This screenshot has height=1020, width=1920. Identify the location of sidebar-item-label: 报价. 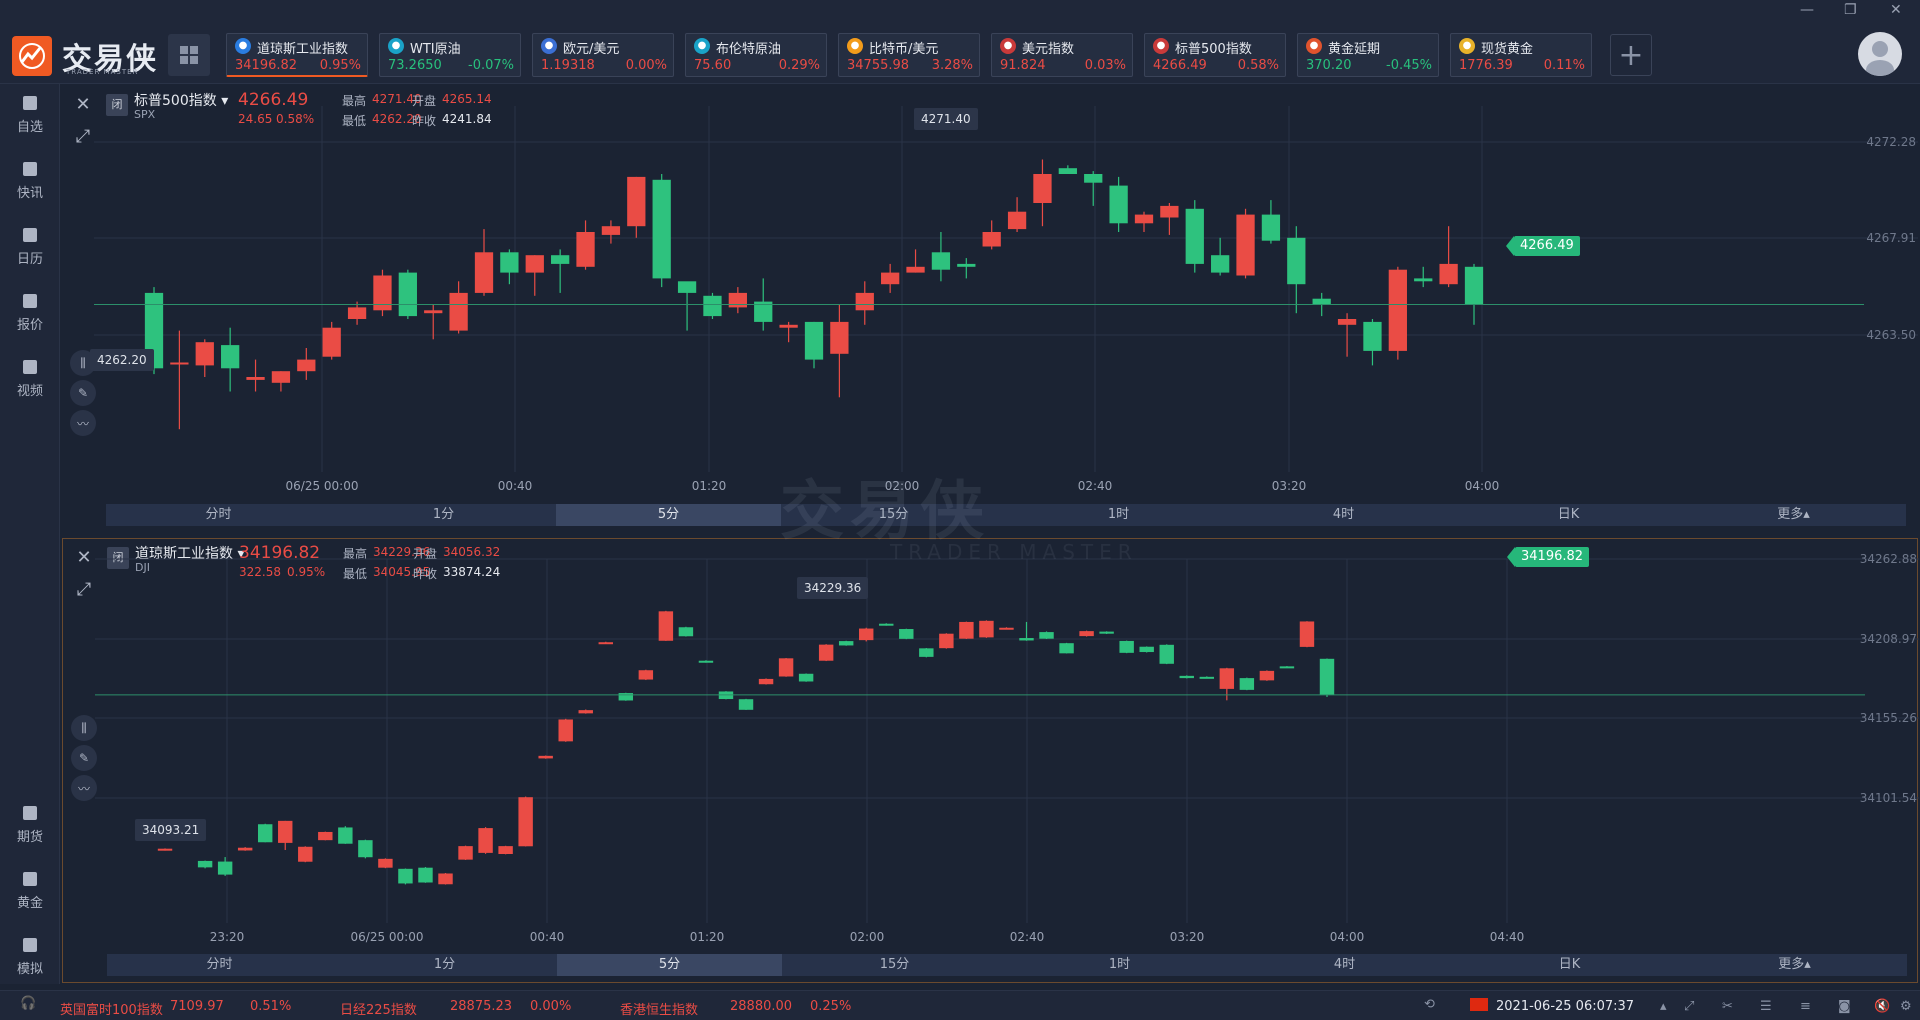
(29, 325).